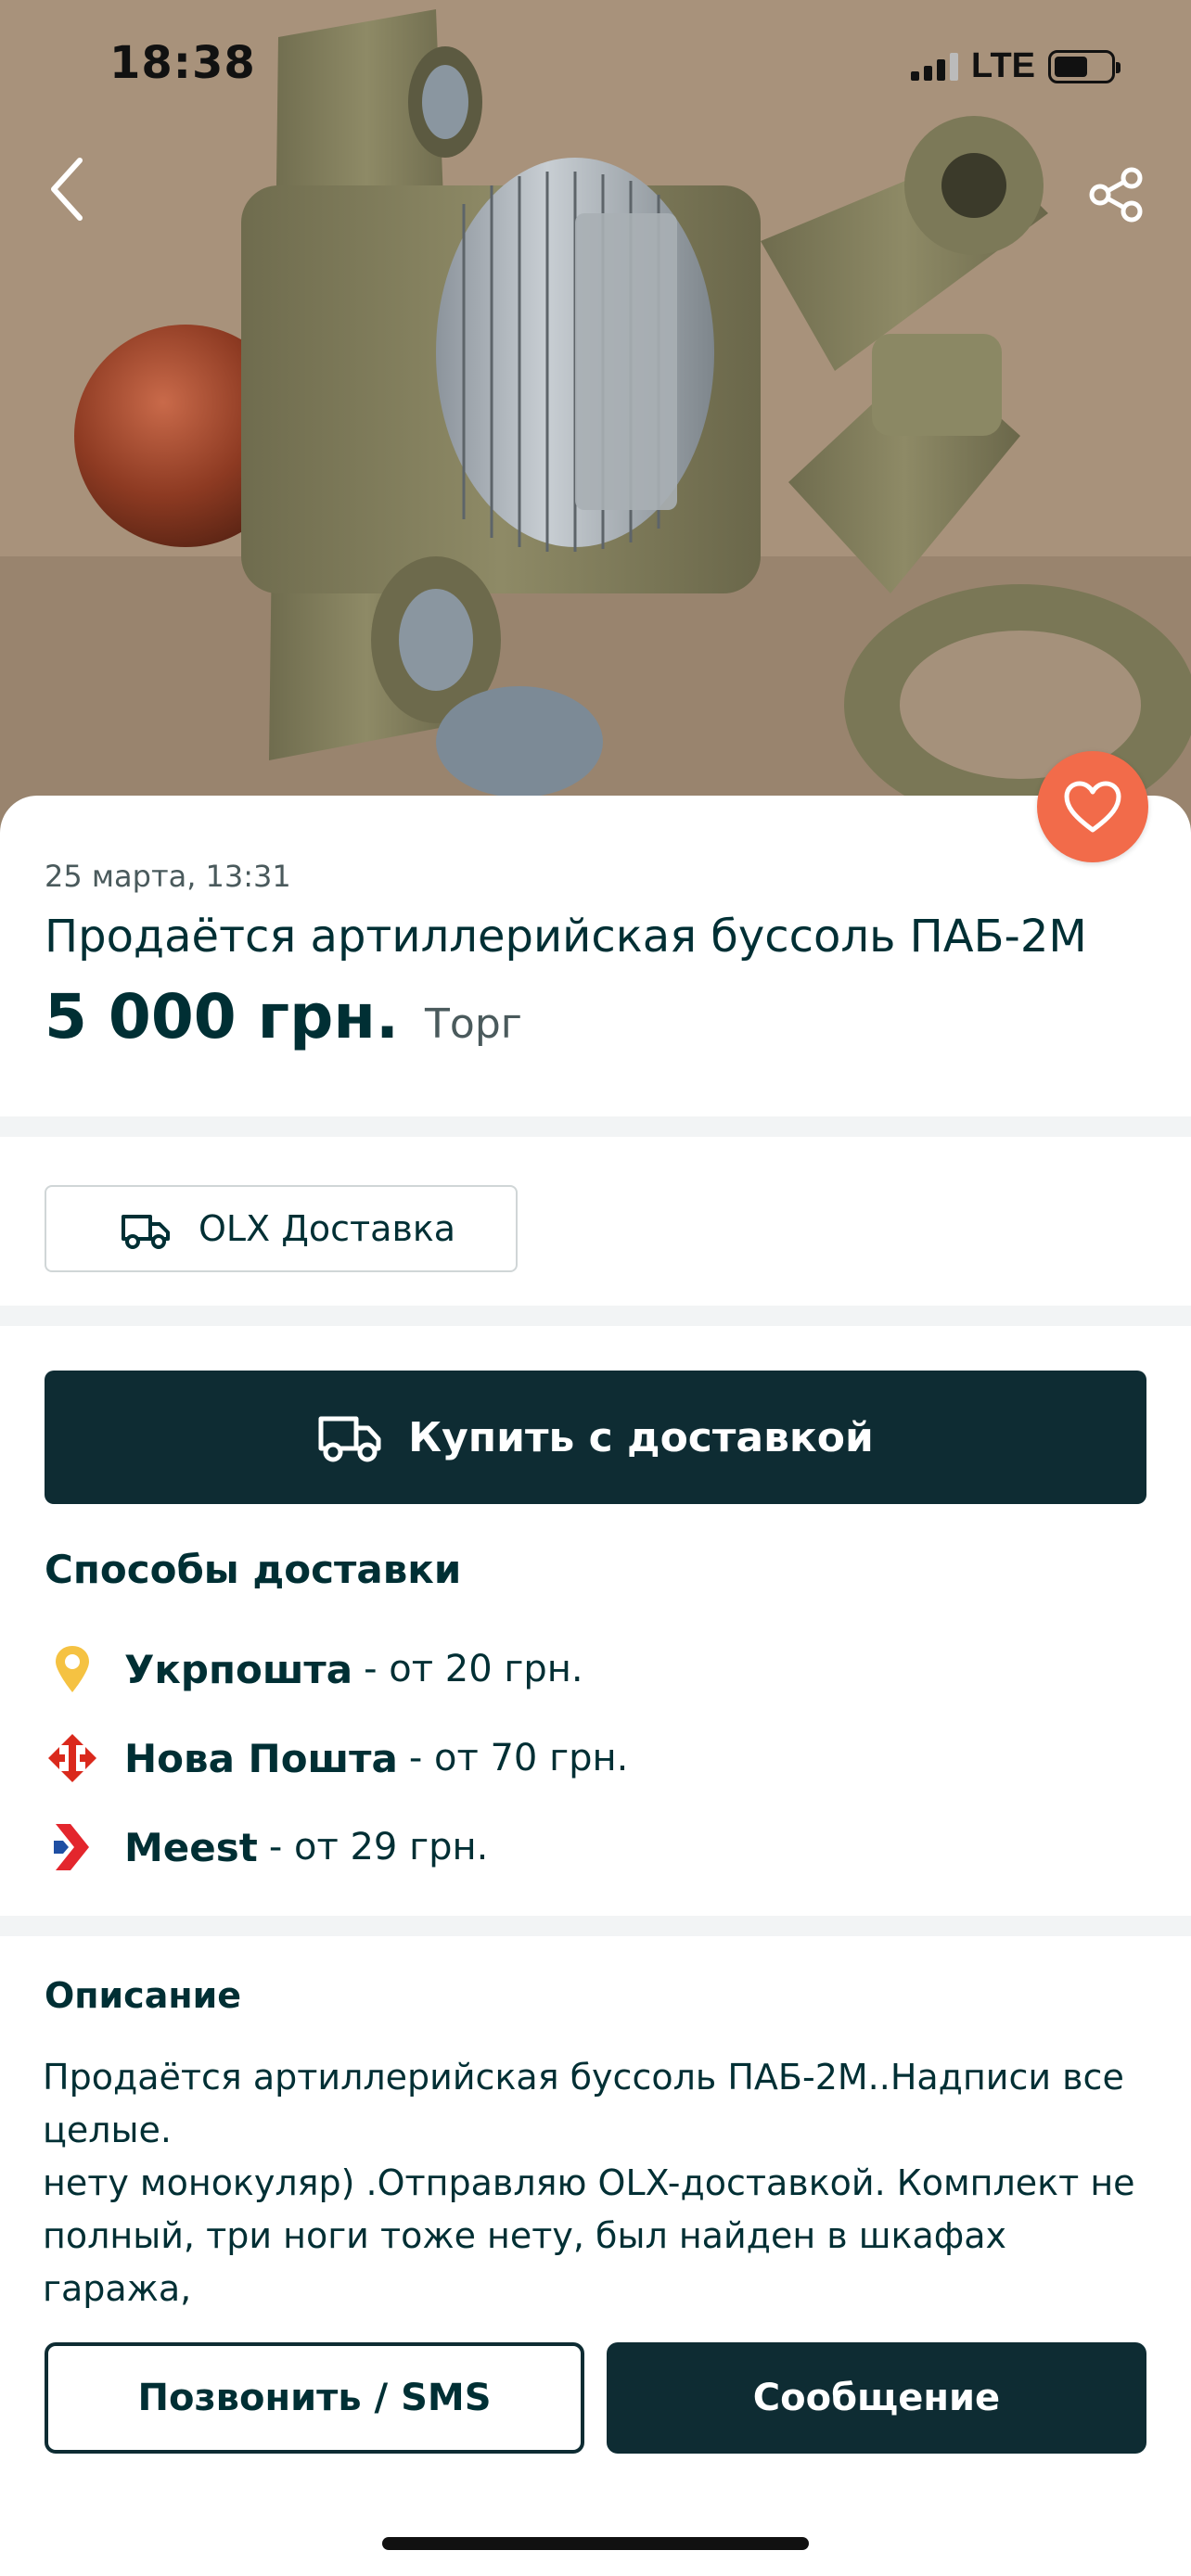 This screenshot has width=1191, height=2576. Describe the element at coordinates (238, 1669) in the screenshot. I see `delivery-name: Укрпошта` at that location.